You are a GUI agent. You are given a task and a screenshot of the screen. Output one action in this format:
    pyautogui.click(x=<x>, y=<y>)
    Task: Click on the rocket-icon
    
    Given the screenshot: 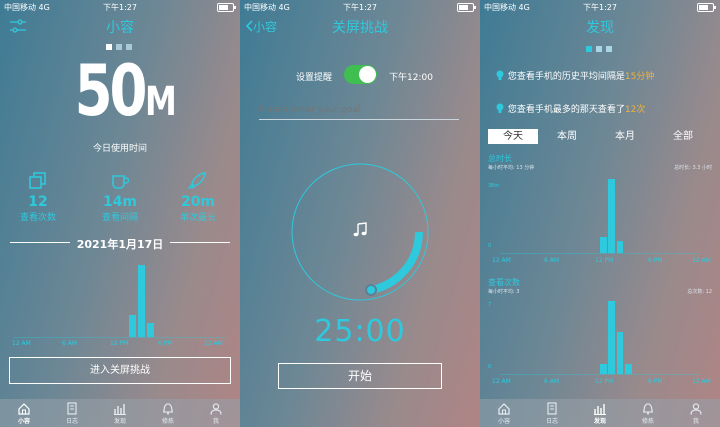 What is the action you would take?
    pyautogui.click(x=196, y=181)
    